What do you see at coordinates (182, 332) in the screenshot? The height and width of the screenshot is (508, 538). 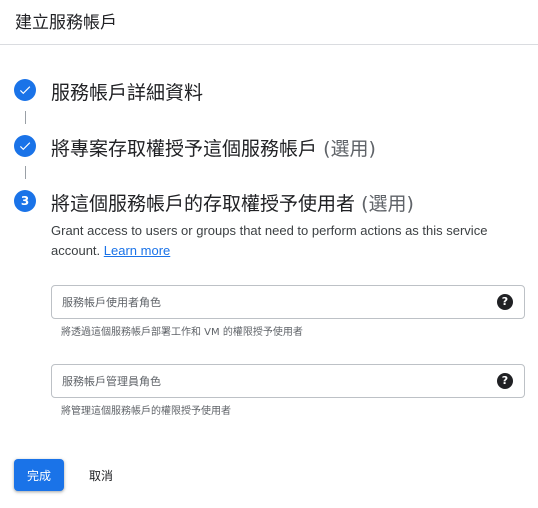 I see `service-account-users-role-hint: 將透過這個服務帳戶部署工作和 VM 的權限授予使用者` at bounding box center [182, 332].